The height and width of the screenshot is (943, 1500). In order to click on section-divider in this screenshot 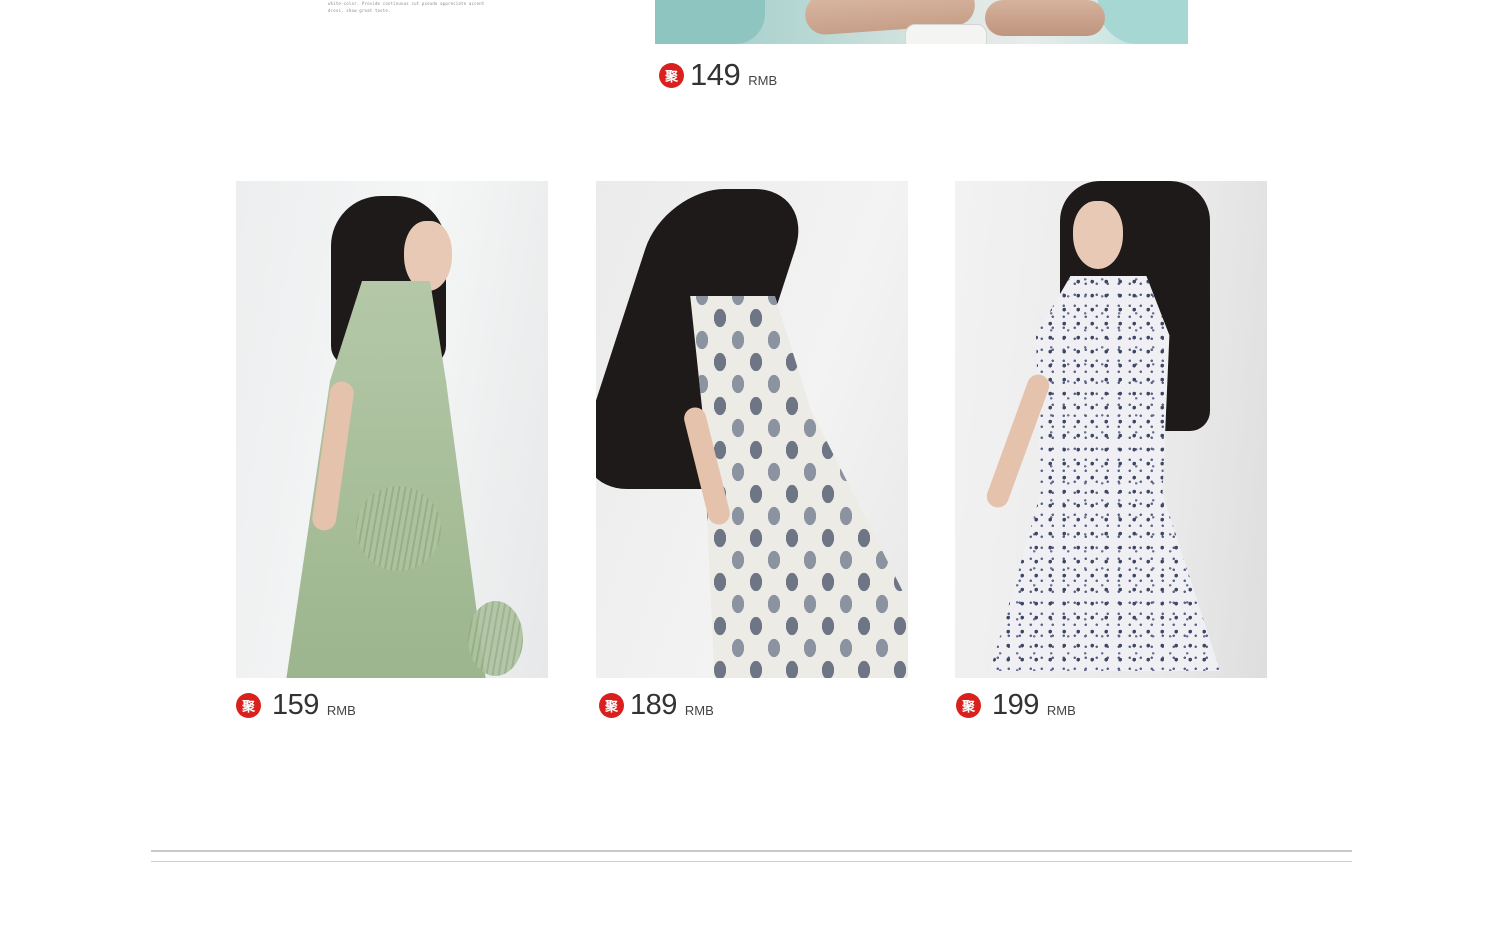, I will do `click(751, 851)`.